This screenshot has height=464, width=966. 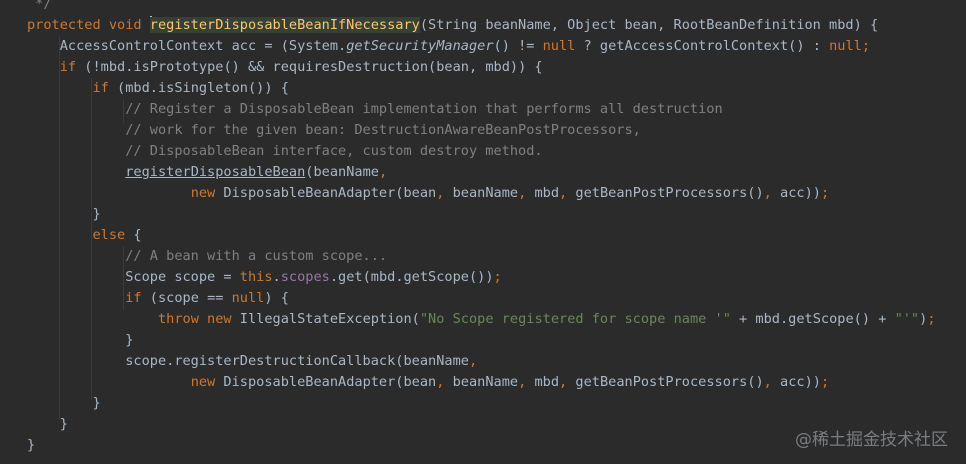 I want to click on field: scopes, so click(x=305, y=277).